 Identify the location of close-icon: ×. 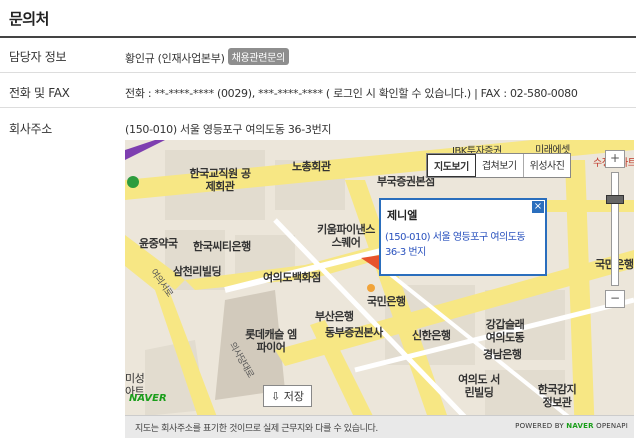
(538, 207).